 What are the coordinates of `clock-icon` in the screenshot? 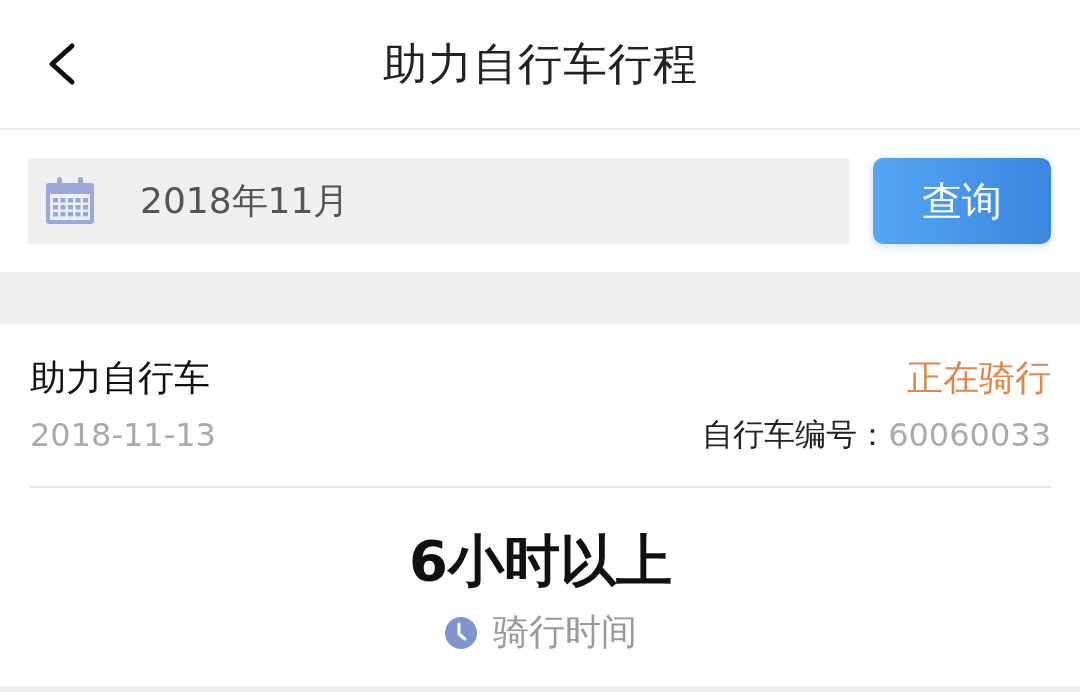 It's located at (460, 632).